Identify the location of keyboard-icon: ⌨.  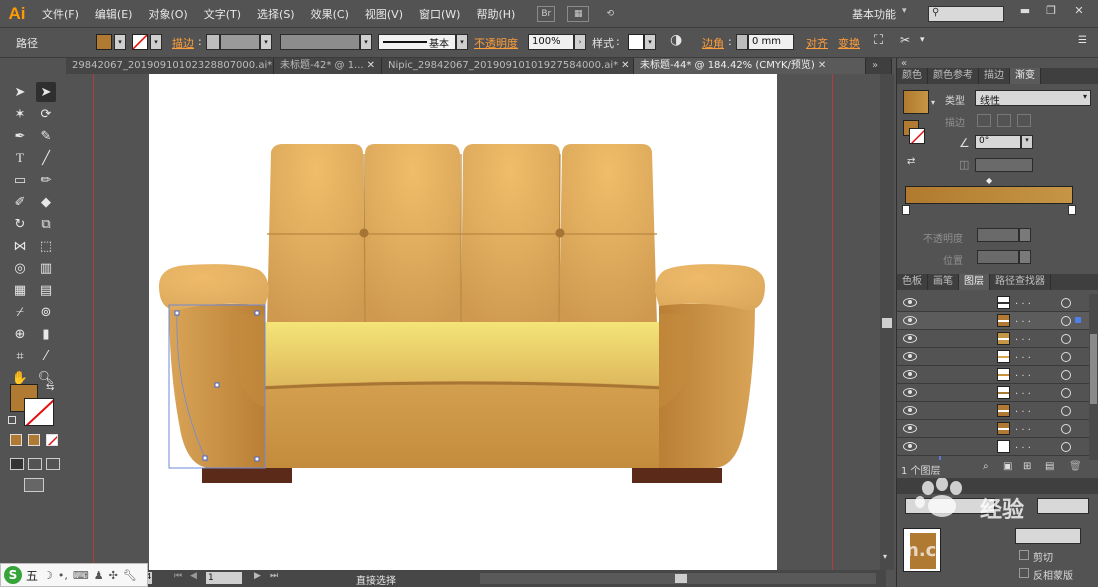
(81, 575).